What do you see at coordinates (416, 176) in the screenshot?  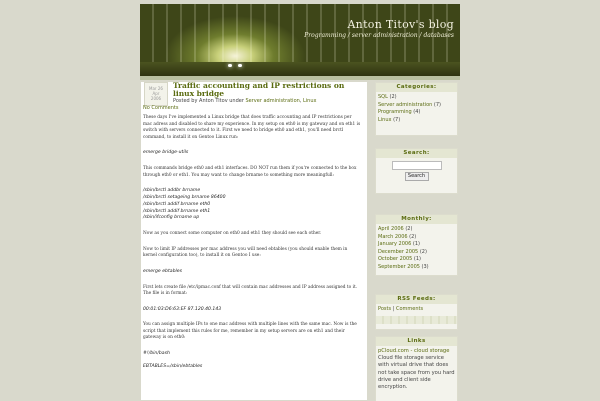 I see `search-button: Search` at bounding box center [416, 176].